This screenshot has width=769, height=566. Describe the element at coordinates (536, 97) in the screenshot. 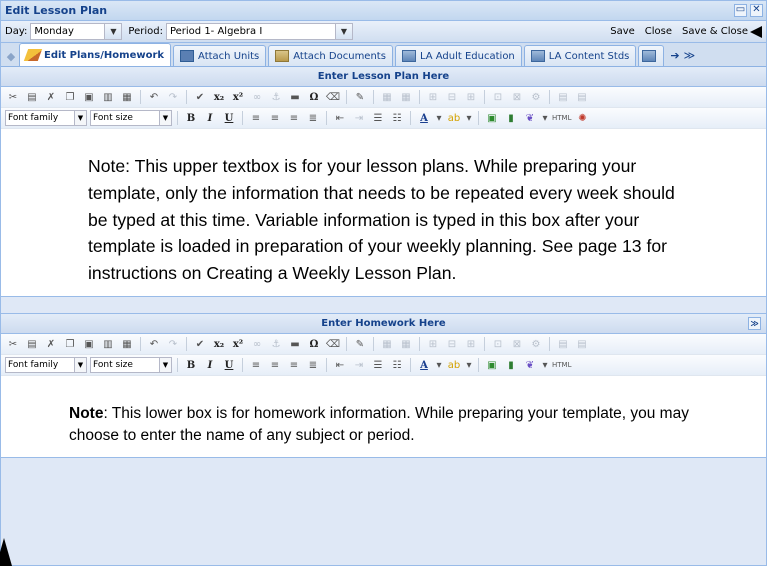

I see `cell-props-icon: ⚙` at that location.